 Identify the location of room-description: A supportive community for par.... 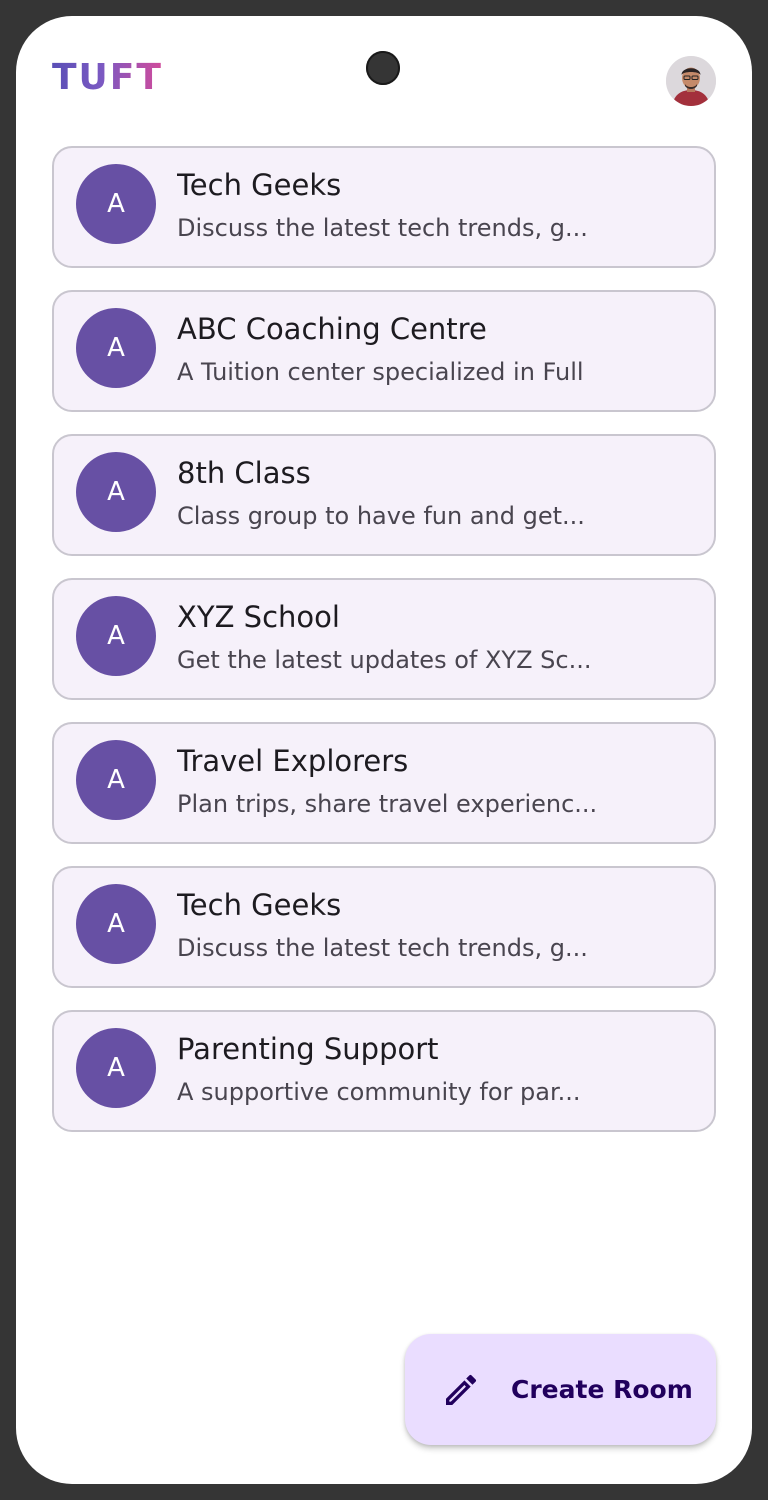
(379, 1092).